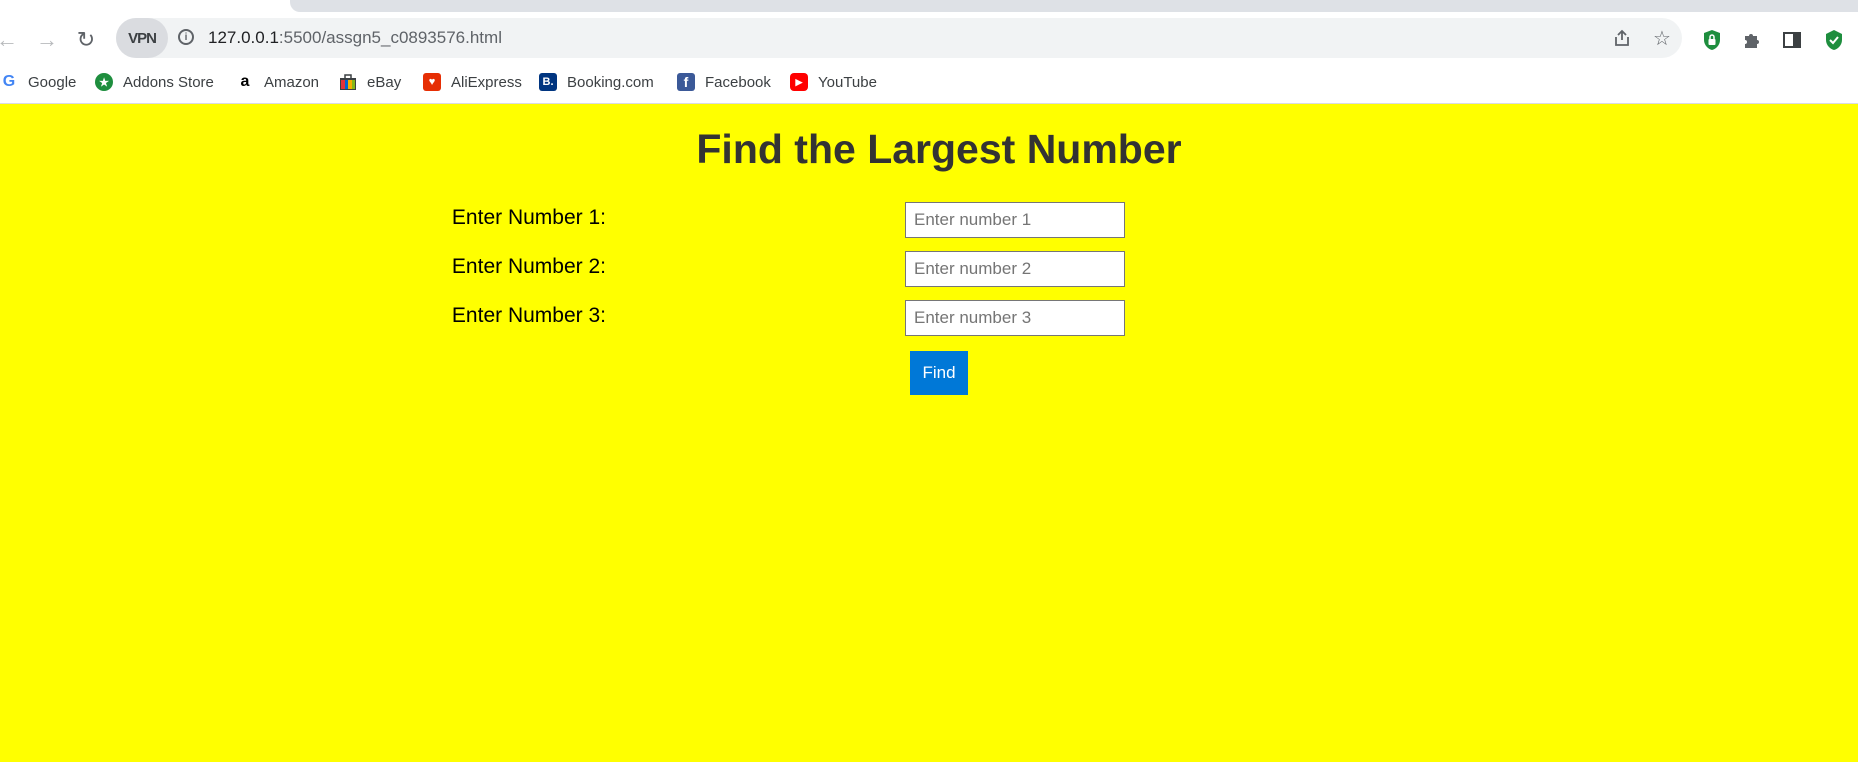 The height and width of the screenshot is (762, 1858). I want to click on google-icon: G, so click(9, 81).